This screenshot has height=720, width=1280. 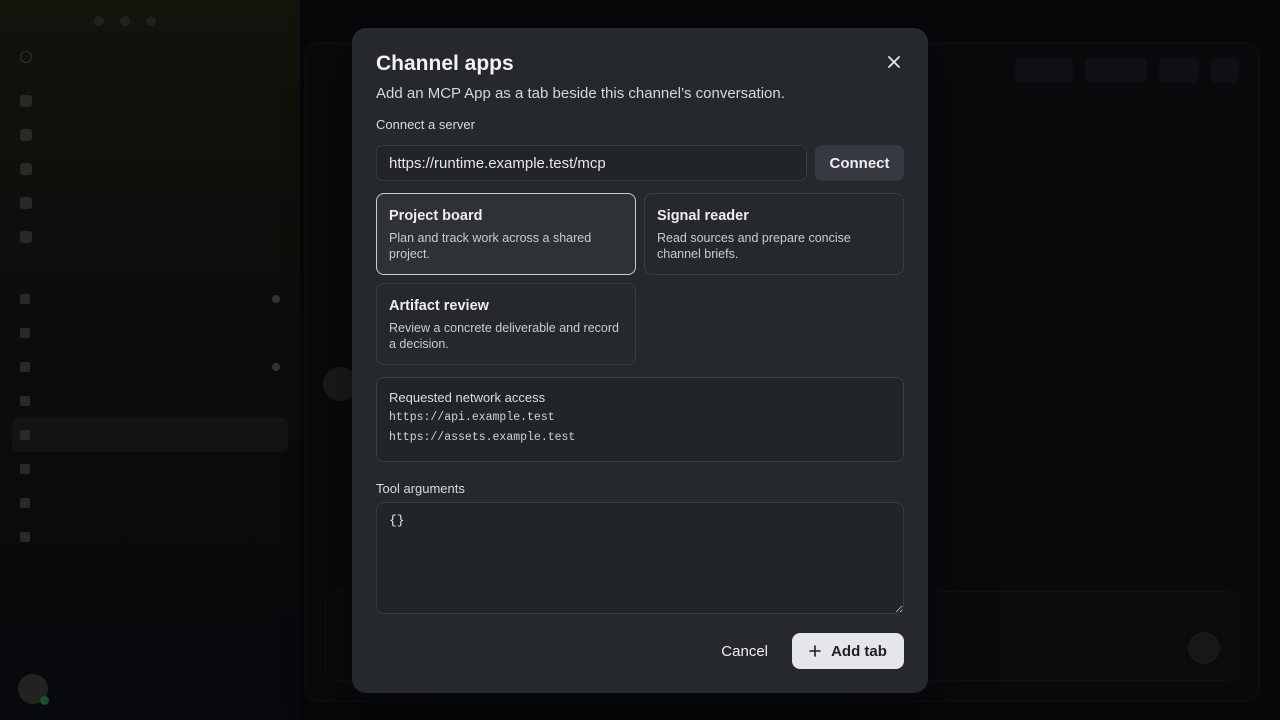 I want to click on app-card-title: Signal reader, so click(x=703, y=216).